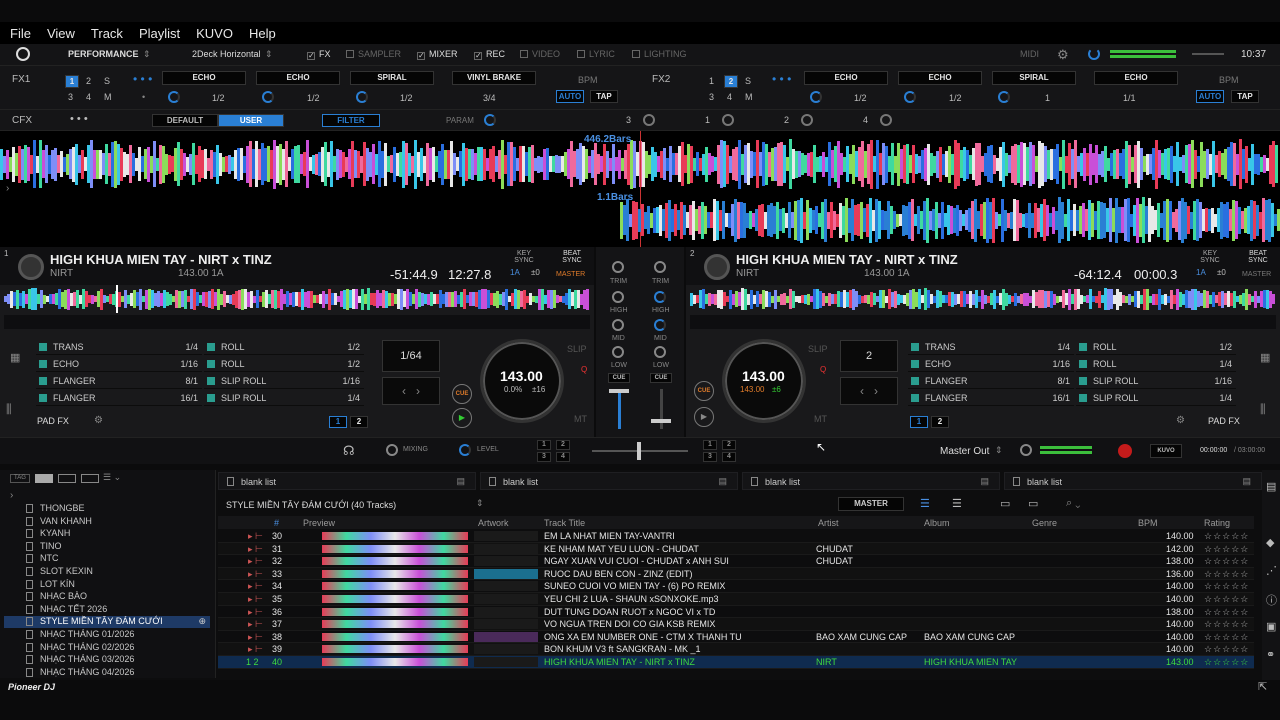 This screenshot has height=720, width=1280. What do you see at coordinates (991, 364) in the screenshot?
I see `pad-fx-2: ECHO 1/16` at bounding box center [991, 364].